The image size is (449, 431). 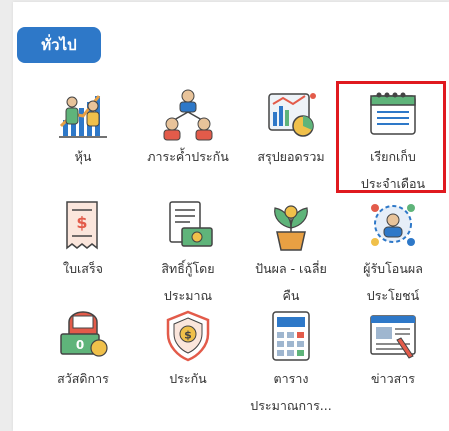 What do you see at coordinates (291, 228) in the screenshot?
I see `dividend-plant-icon` at bounding box center [291, 228].